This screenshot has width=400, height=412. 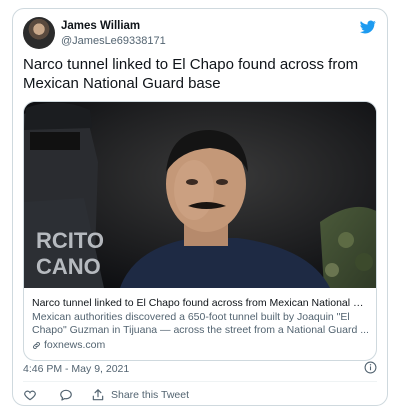 What do you see at coordinates (75, 345) in the screenshot?
I see `link-domain: foxnews.com` at bounding box center [75, 345].